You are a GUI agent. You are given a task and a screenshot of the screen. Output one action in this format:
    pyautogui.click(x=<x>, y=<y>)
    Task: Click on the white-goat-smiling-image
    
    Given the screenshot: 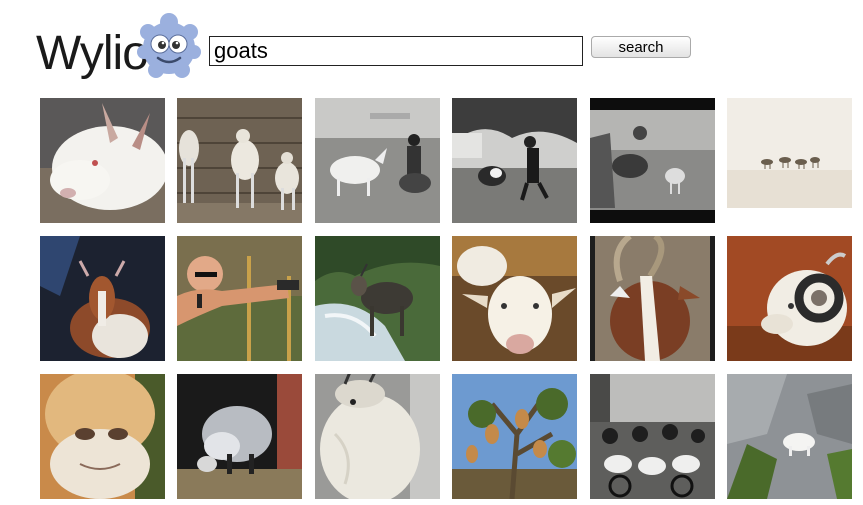 What is the action you would take?
    pyautogui.click(x=514, y=298)
    